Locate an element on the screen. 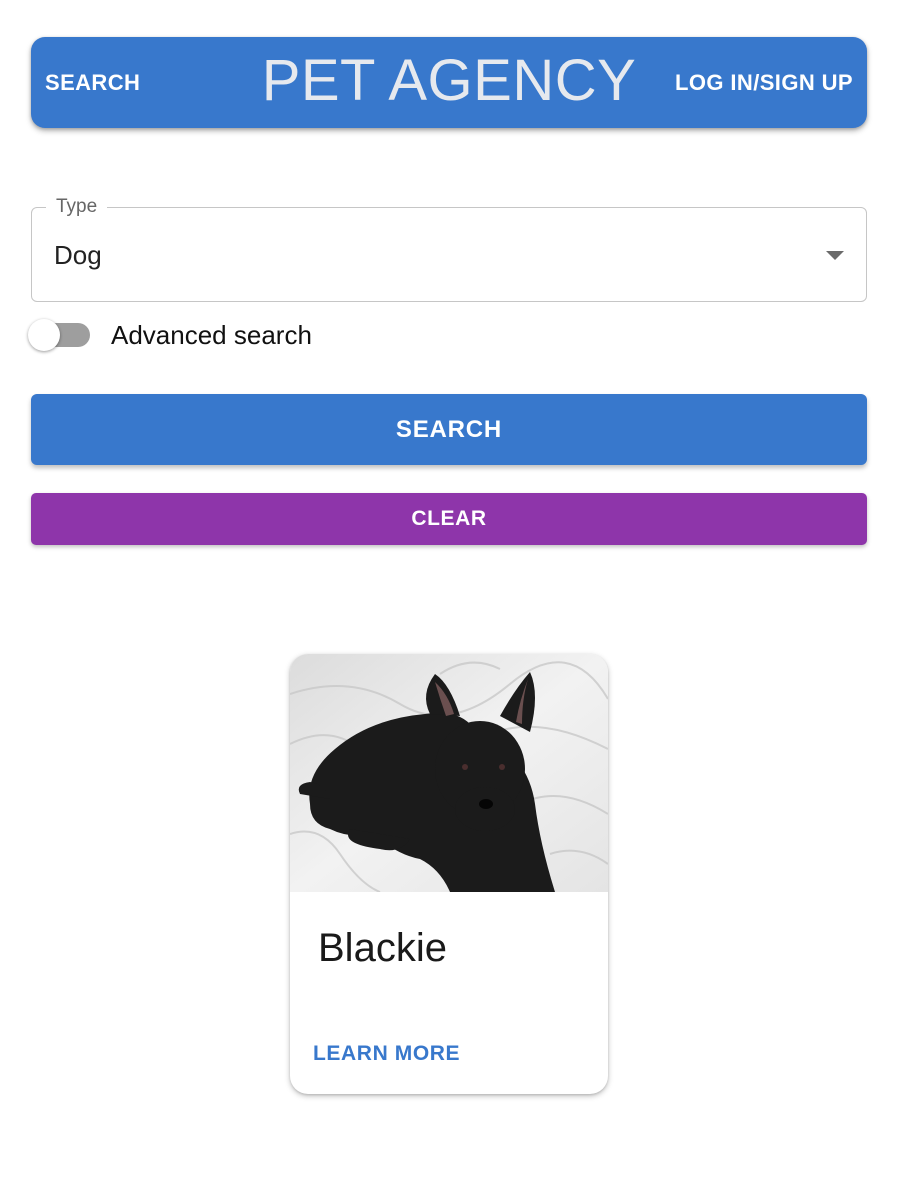 The height and width of the screenshot is (1202, 900). type-select: Type Dog is located at coordinates (449, 248).